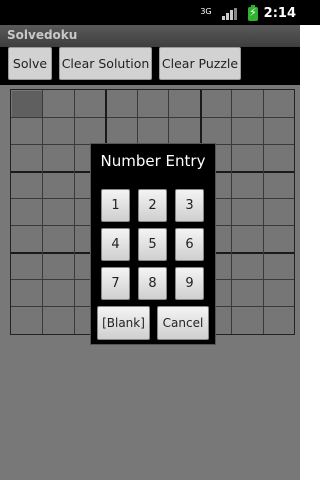 The height and width of the screenshot is (480, 320). I want to click on app-title-bar: Solvedoku, so click(150, 36).